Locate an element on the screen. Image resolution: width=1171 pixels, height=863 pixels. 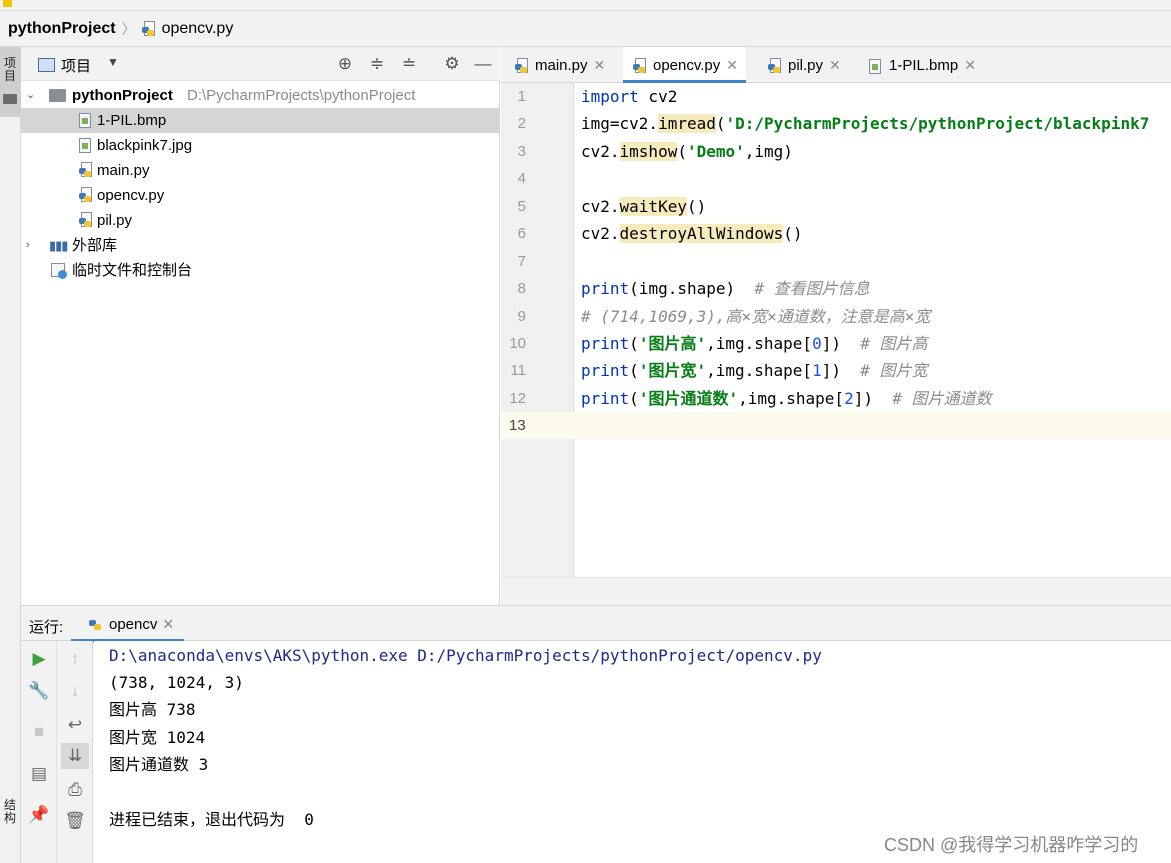
line-number-gutter: 1 2 3 4 5 6 7 8 9 10 11 12 13 is located at coordinates (537, 330).